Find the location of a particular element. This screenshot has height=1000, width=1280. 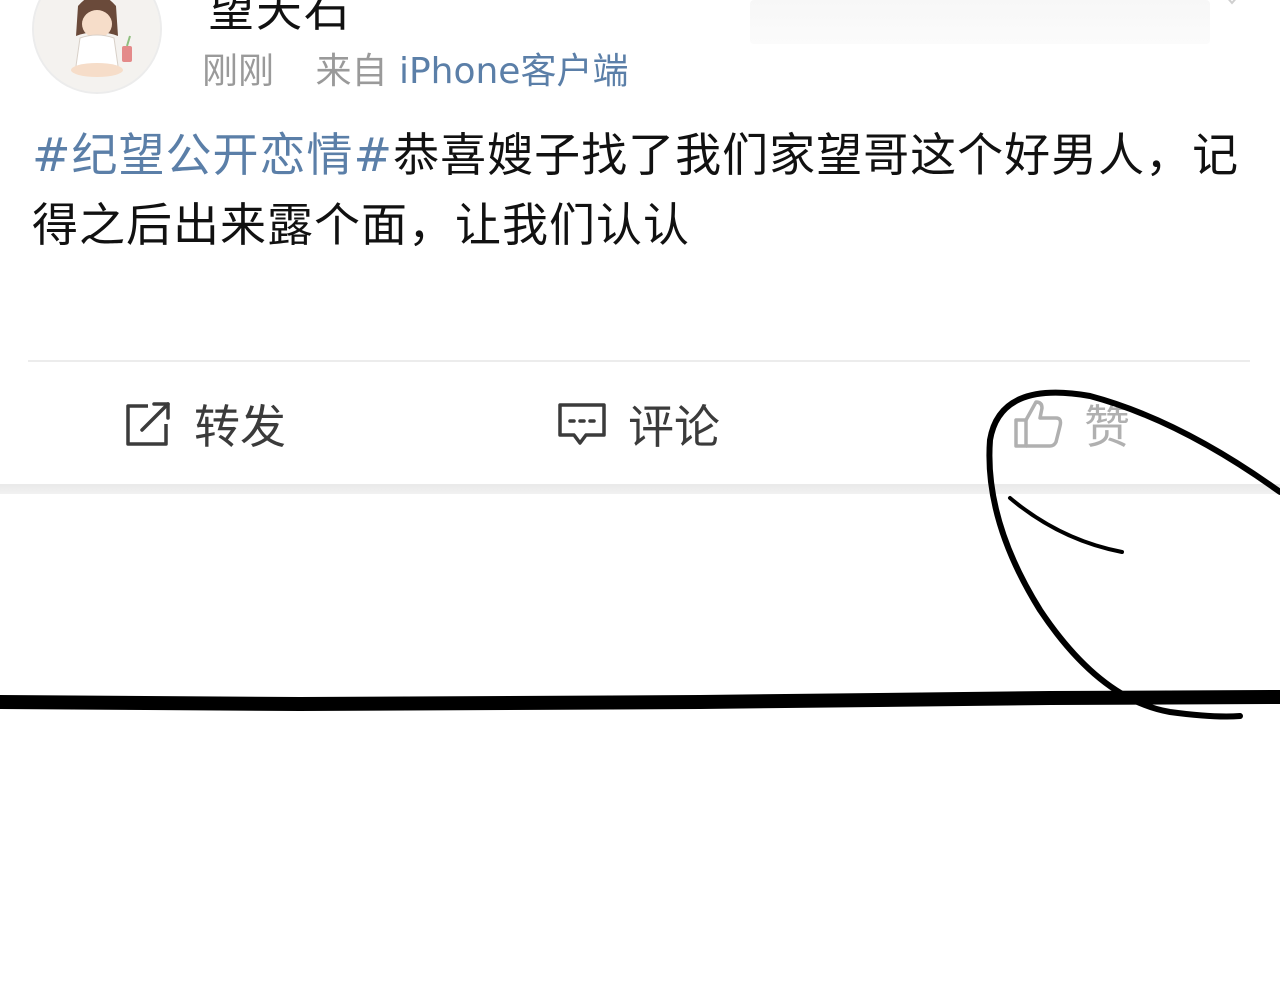

share-square-arrow-icon is located at coordinates (148, 424).